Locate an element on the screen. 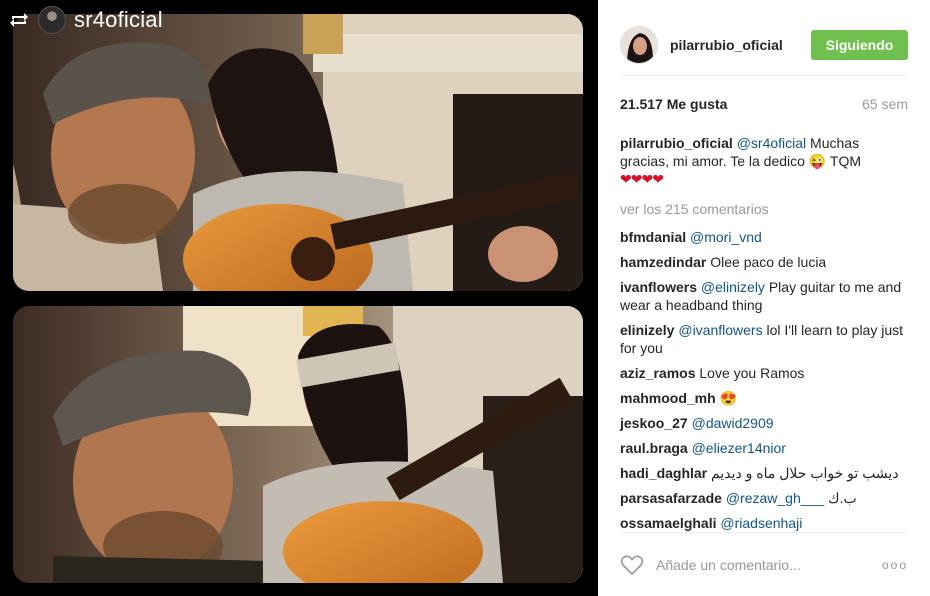  comment-mention: @ivanflowers is located at coordinates (720, 330).